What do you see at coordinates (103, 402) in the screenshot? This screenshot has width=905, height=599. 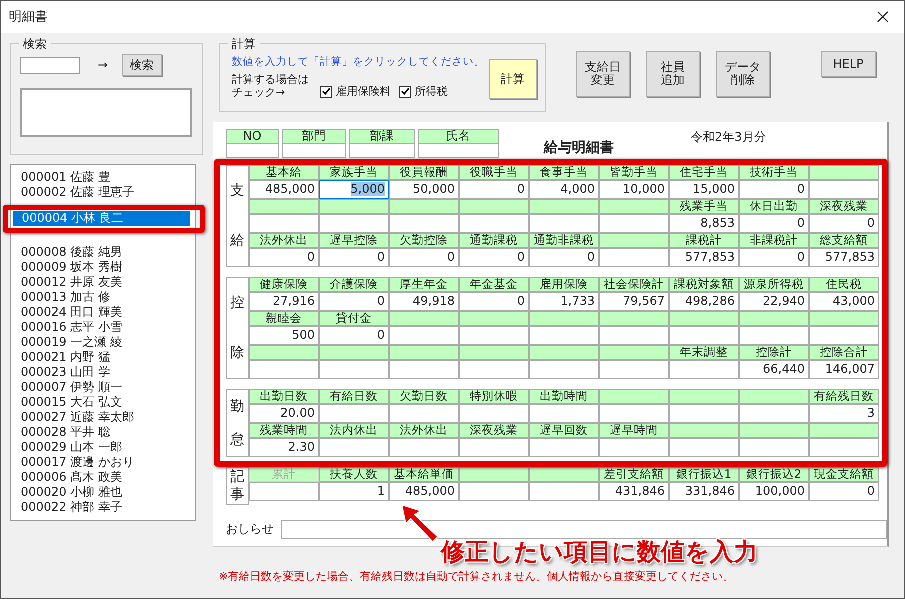 I see `employee-item: 000015 大石 弘文` at bounding box center [103, 402].